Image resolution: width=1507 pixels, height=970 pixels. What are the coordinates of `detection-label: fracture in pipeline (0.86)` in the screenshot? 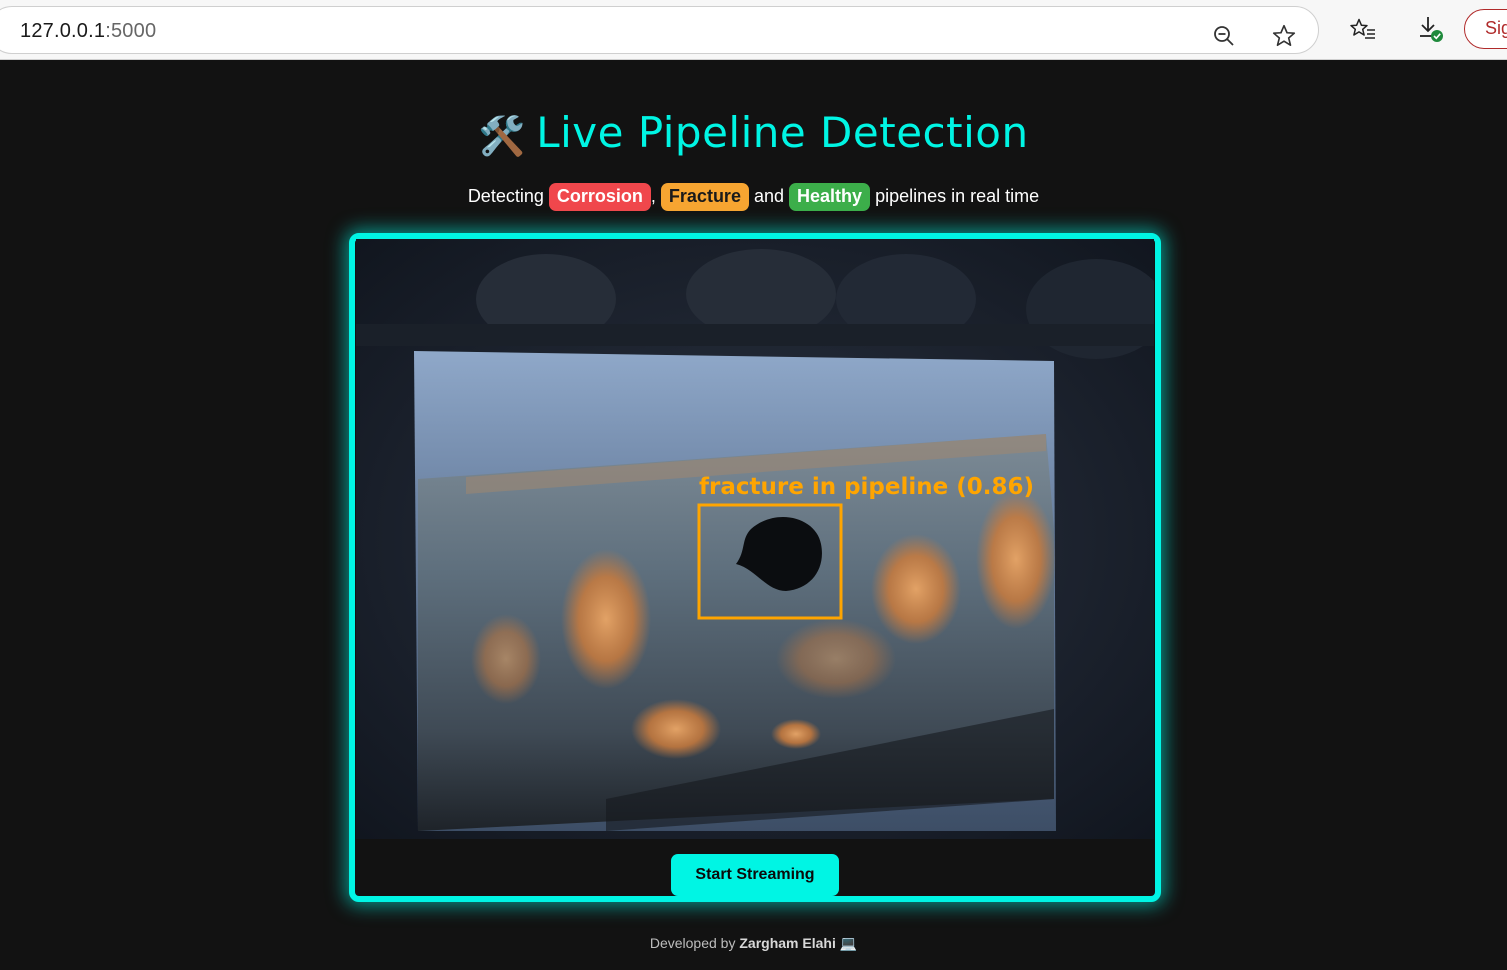 It's located at (866, 487).